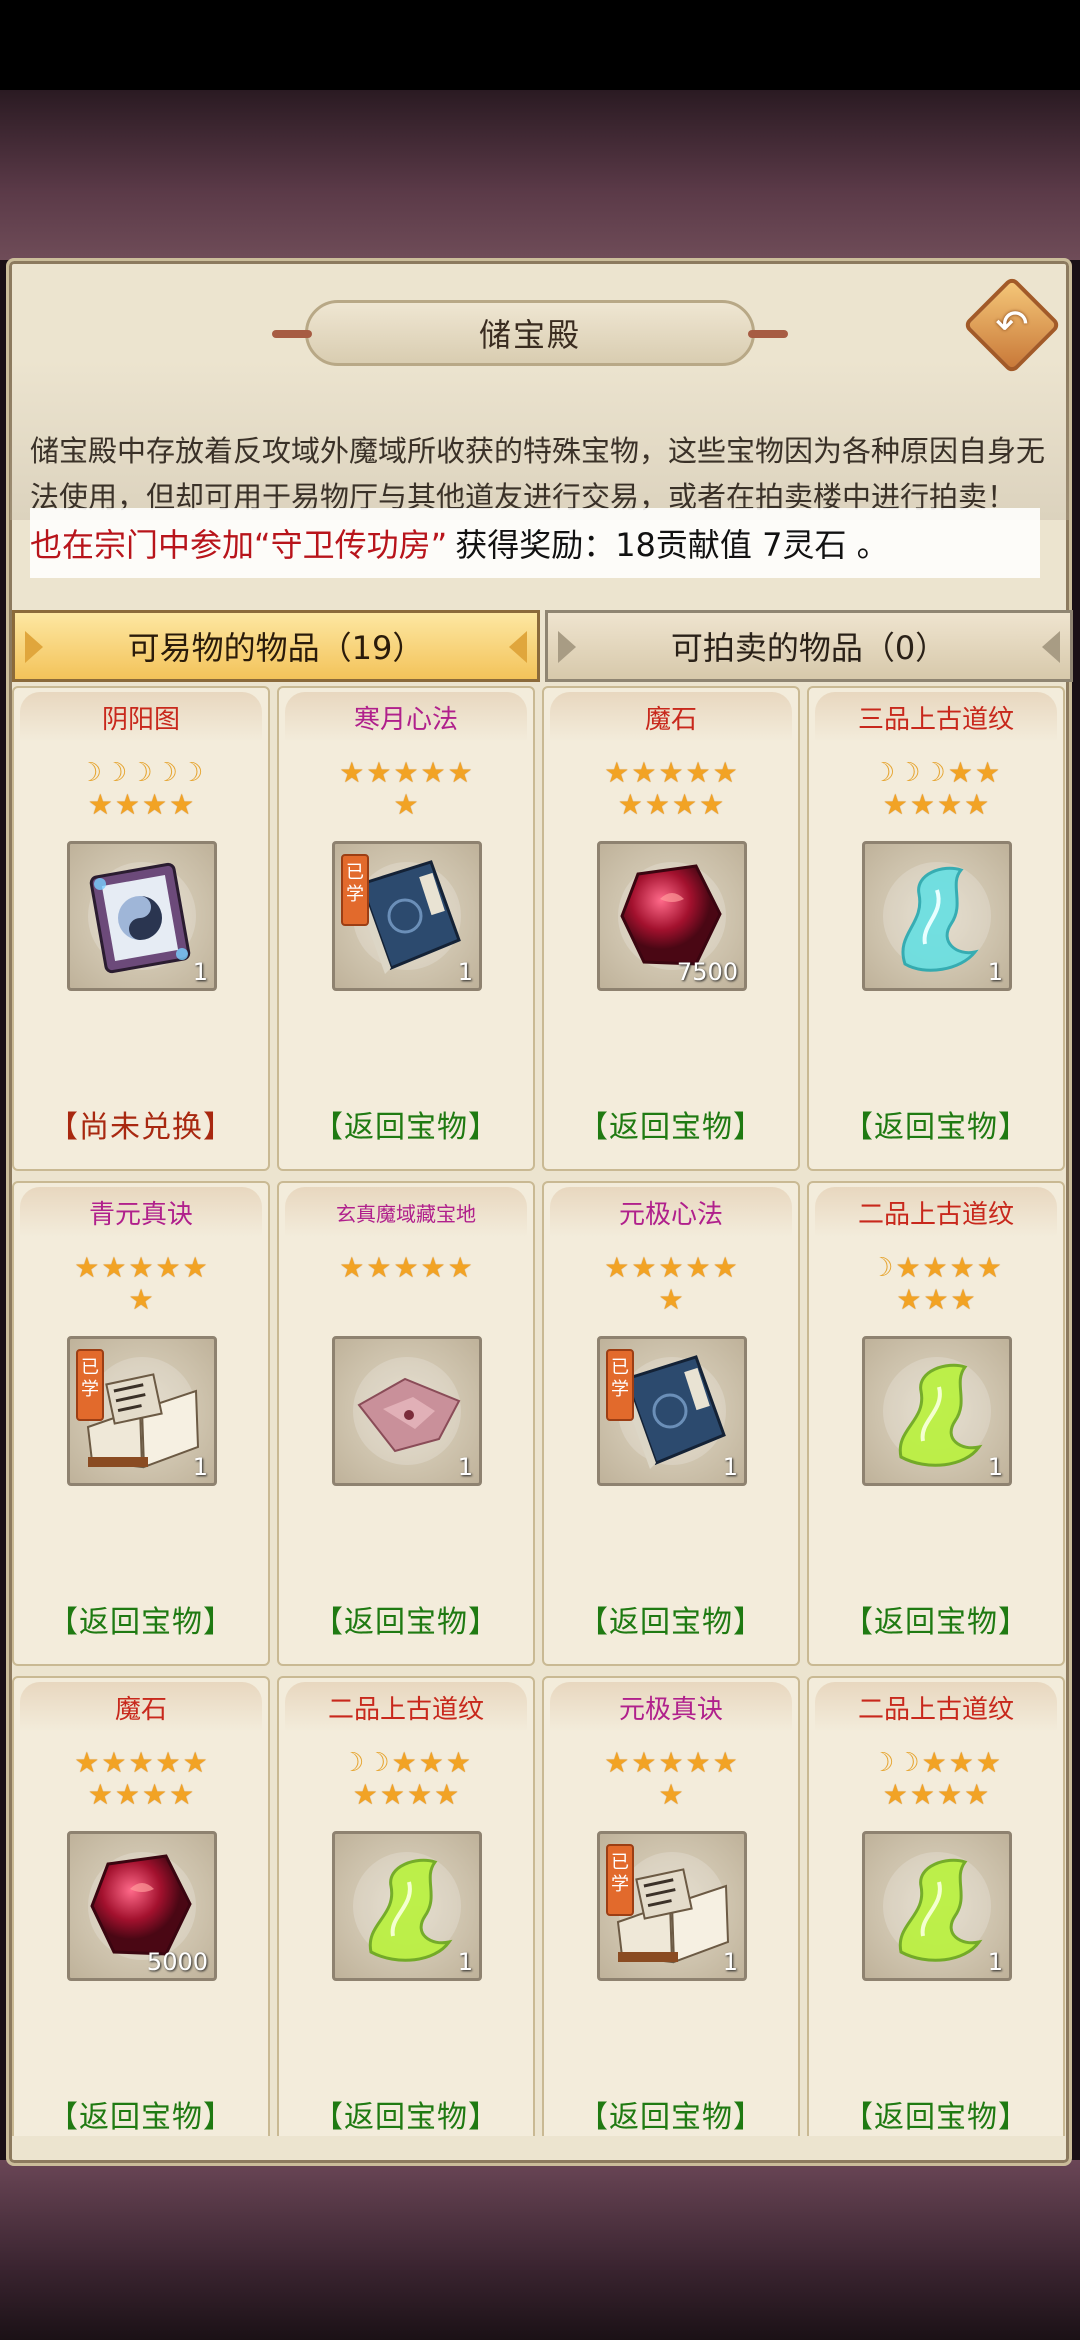 The height and width of the screenshot is (2340, 1080). I want to click on item-name: 青元真诀, so click(140, 1214).